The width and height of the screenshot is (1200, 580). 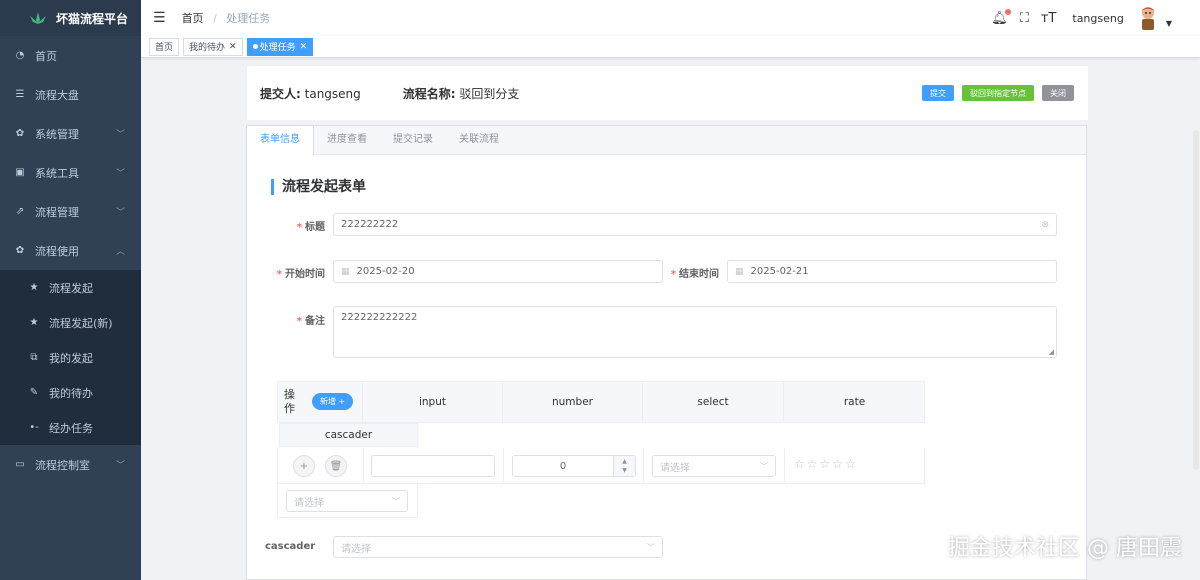 What do you see at coordinates (1169, 23) in the screenshot?
I see `caret-down-icon: ▼` at bounding box center [1169, 23].